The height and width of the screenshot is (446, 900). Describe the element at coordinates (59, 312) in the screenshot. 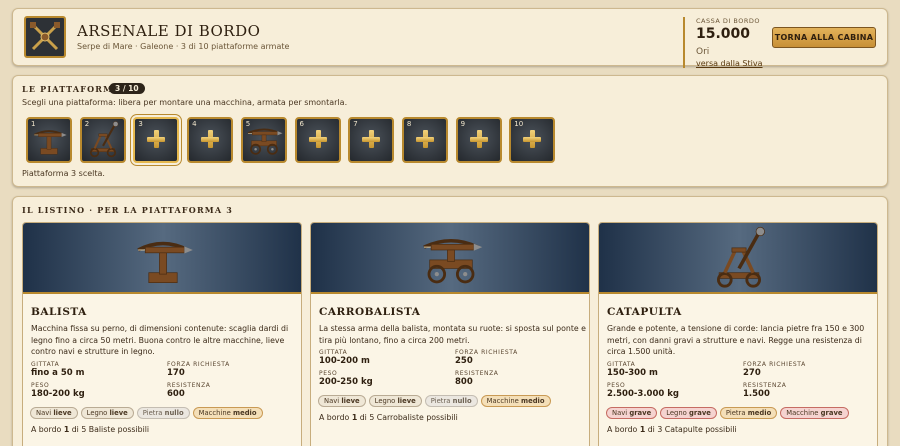

I see `machine-name: BALISTA` at that location.